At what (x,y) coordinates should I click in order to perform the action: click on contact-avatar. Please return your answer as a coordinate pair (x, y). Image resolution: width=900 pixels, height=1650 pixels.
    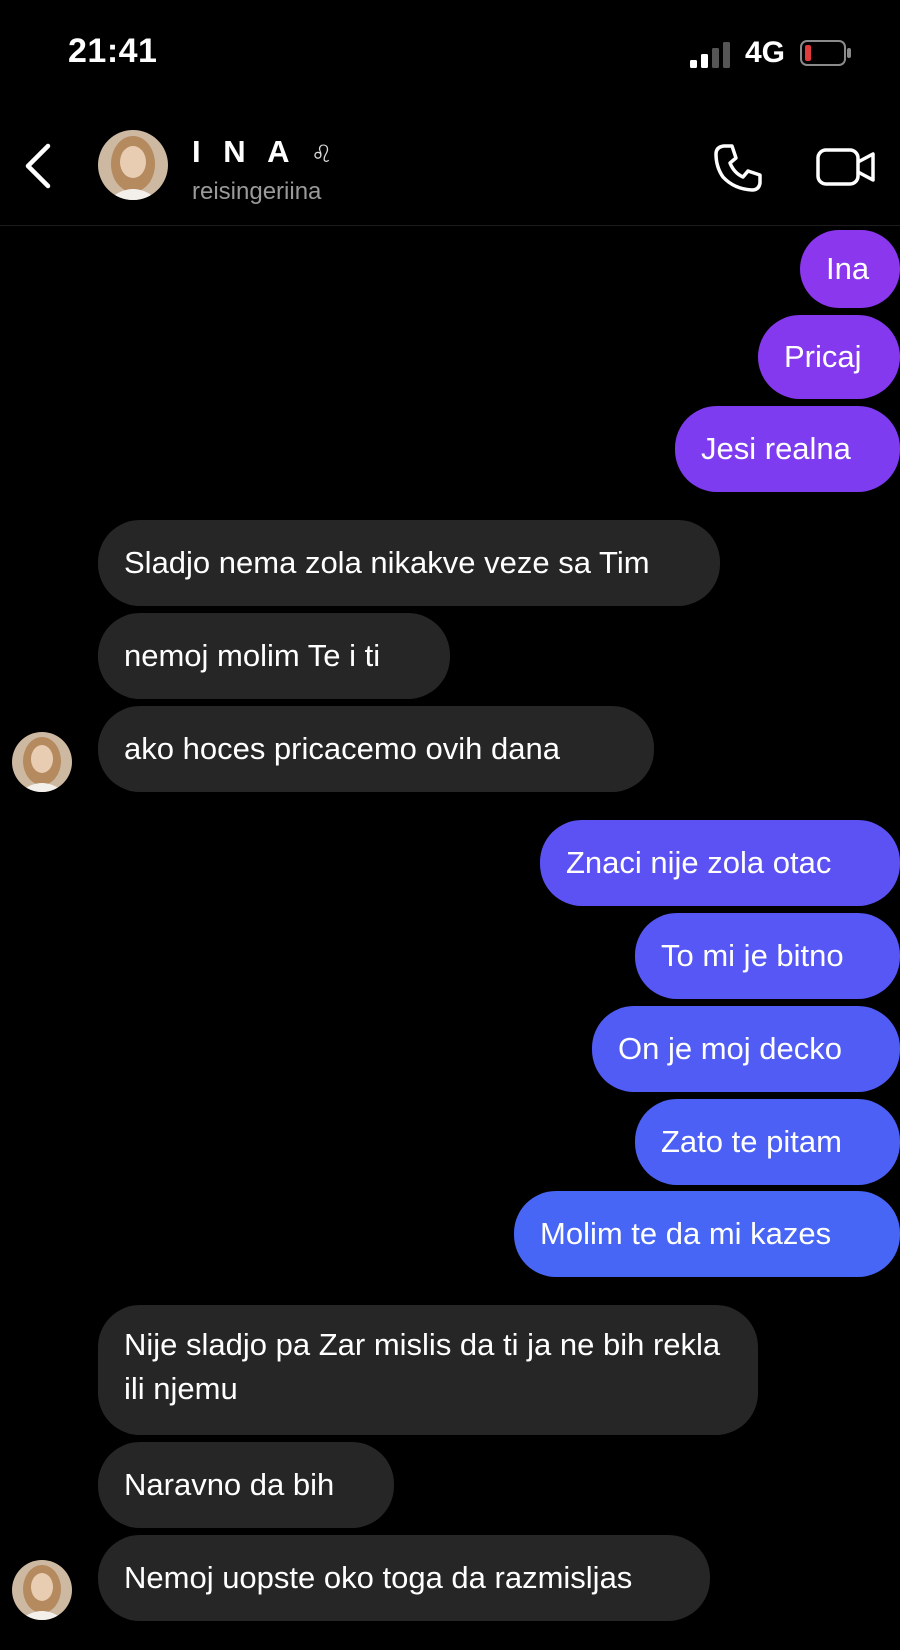
    Looking at the image, I should click on (133, 165).